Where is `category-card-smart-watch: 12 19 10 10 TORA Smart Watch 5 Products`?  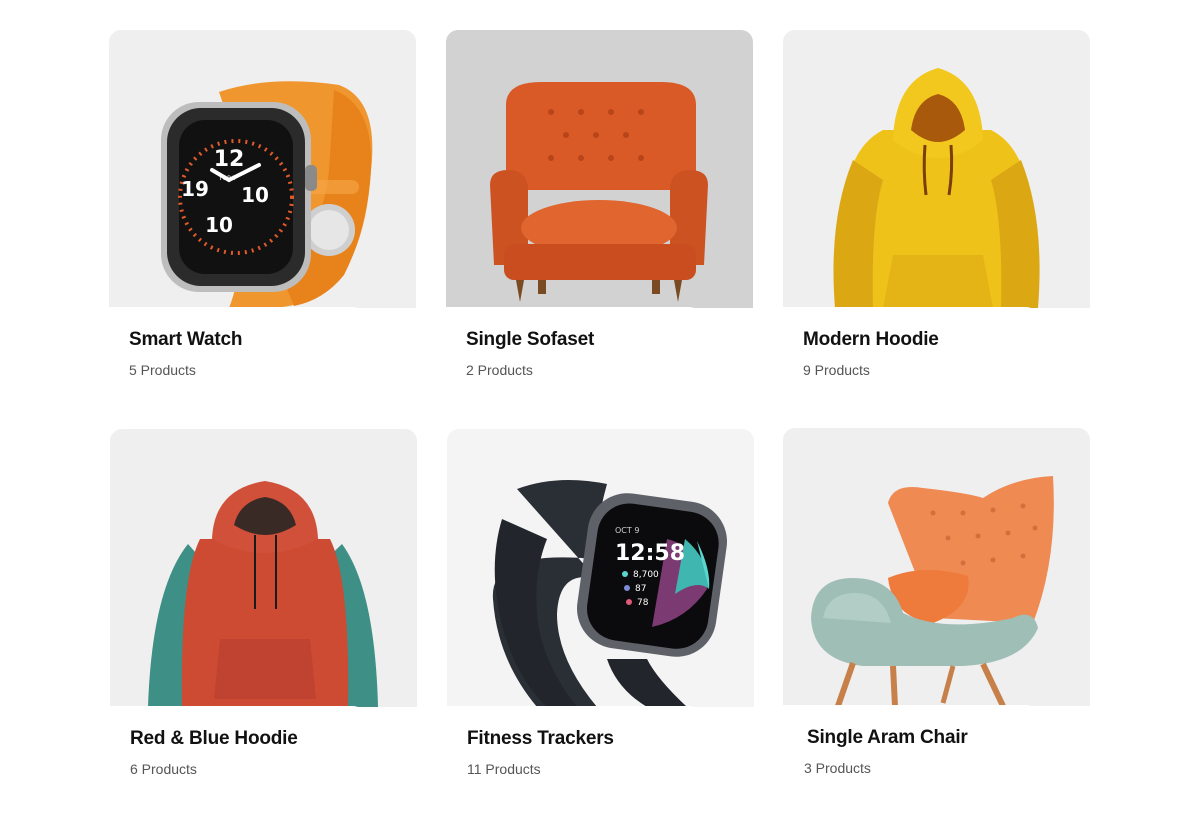
category-card-smart-watch: 12 19 10 10 TORA Smart Watch 5 Products is located at coordinates (262, 214).